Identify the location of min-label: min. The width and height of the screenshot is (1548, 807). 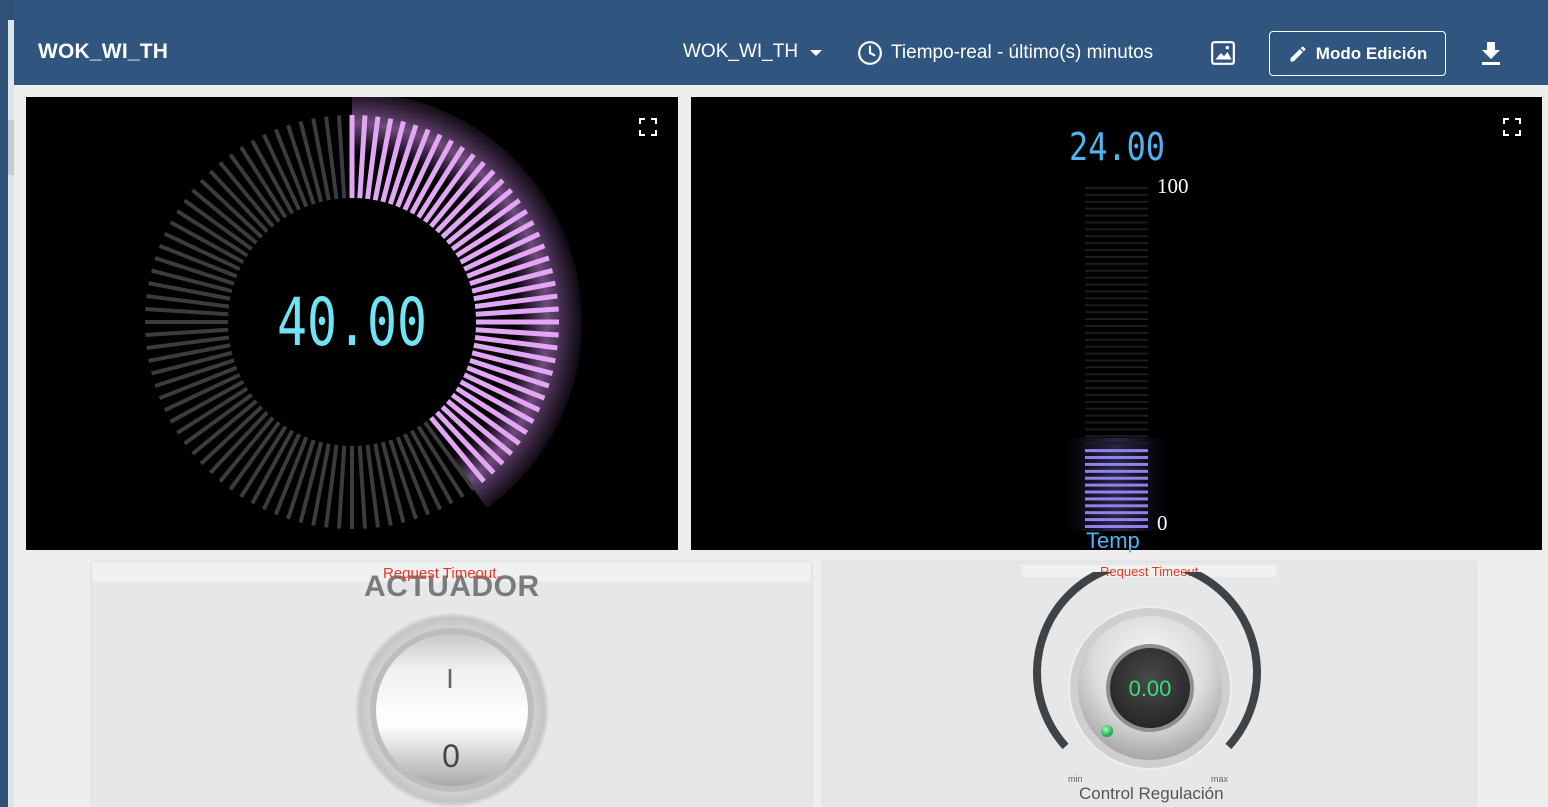
(1075, 779).